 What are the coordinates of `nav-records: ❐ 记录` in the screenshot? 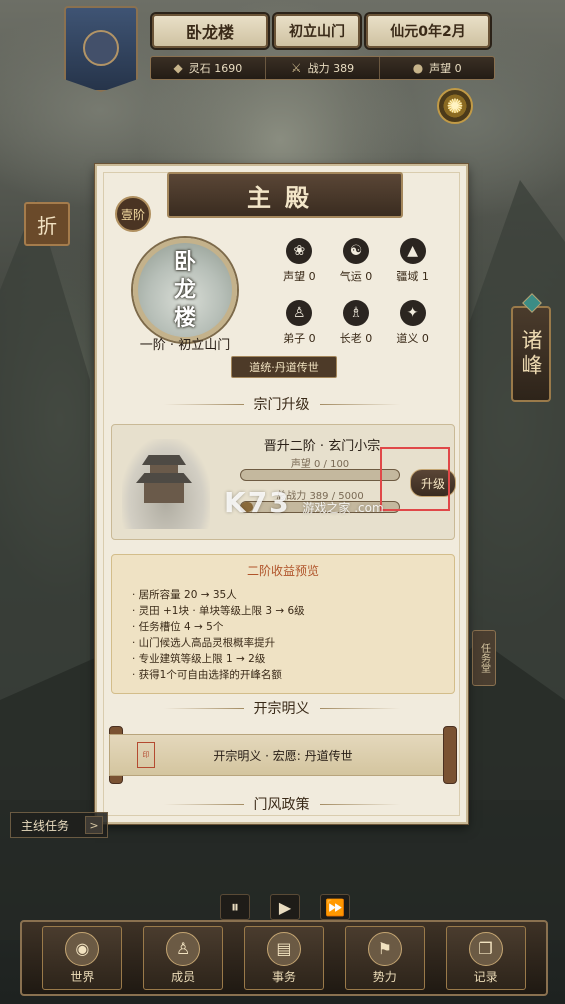 It's located at (485, 958).